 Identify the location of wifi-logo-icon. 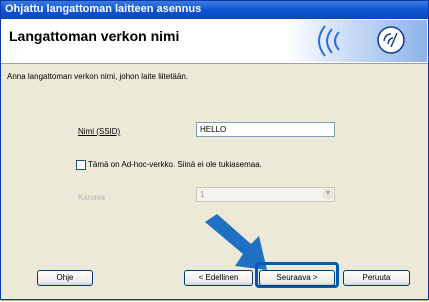
(361, 41).